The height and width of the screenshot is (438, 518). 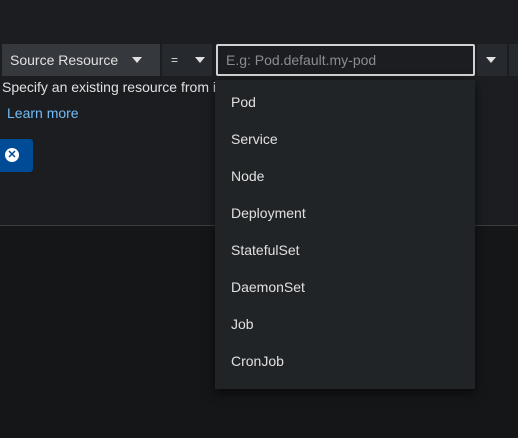 What do you see at coordinates (108, 87) in the screenshot?
I see `helper-text: Specify an existing resource from i` at bounding box center [108, 87].